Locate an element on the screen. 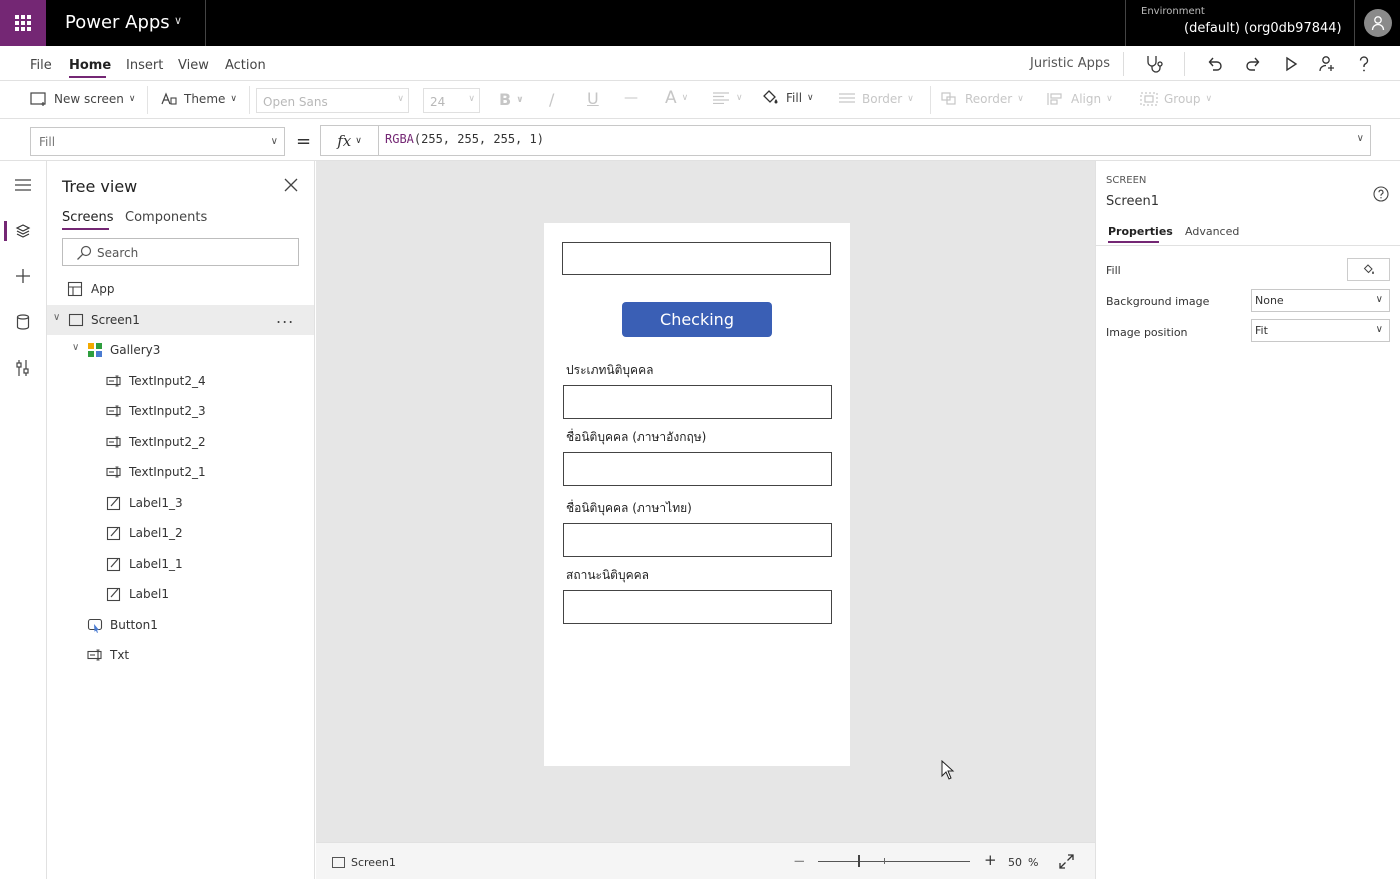 The width and height of the screenshot is (1400, 879). fit-to-window-icon is located at coordinates (1066, 861).